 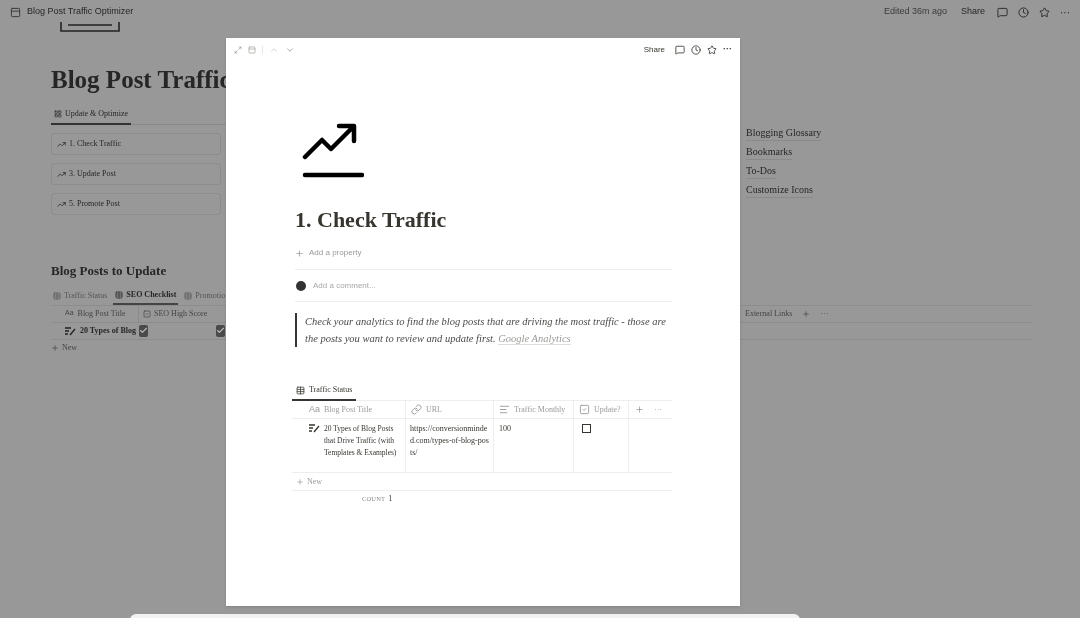 What do you see at coordinates (15, 12) in the screenshot?
I see `page-icon` at bounding box center [15, 12].